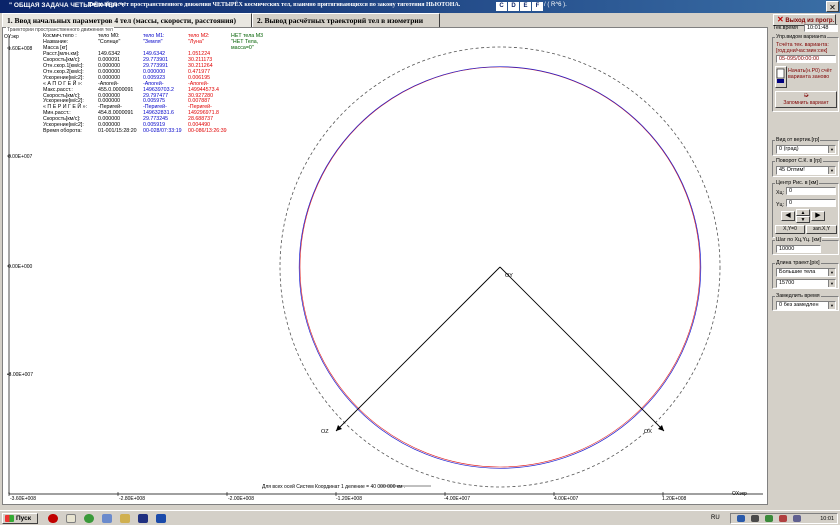  What do you see at coordinates (798, 140) in the screenshot?
I see `view-group-title: Вид от вертик.[гр]` at bounding box center [798, 140].